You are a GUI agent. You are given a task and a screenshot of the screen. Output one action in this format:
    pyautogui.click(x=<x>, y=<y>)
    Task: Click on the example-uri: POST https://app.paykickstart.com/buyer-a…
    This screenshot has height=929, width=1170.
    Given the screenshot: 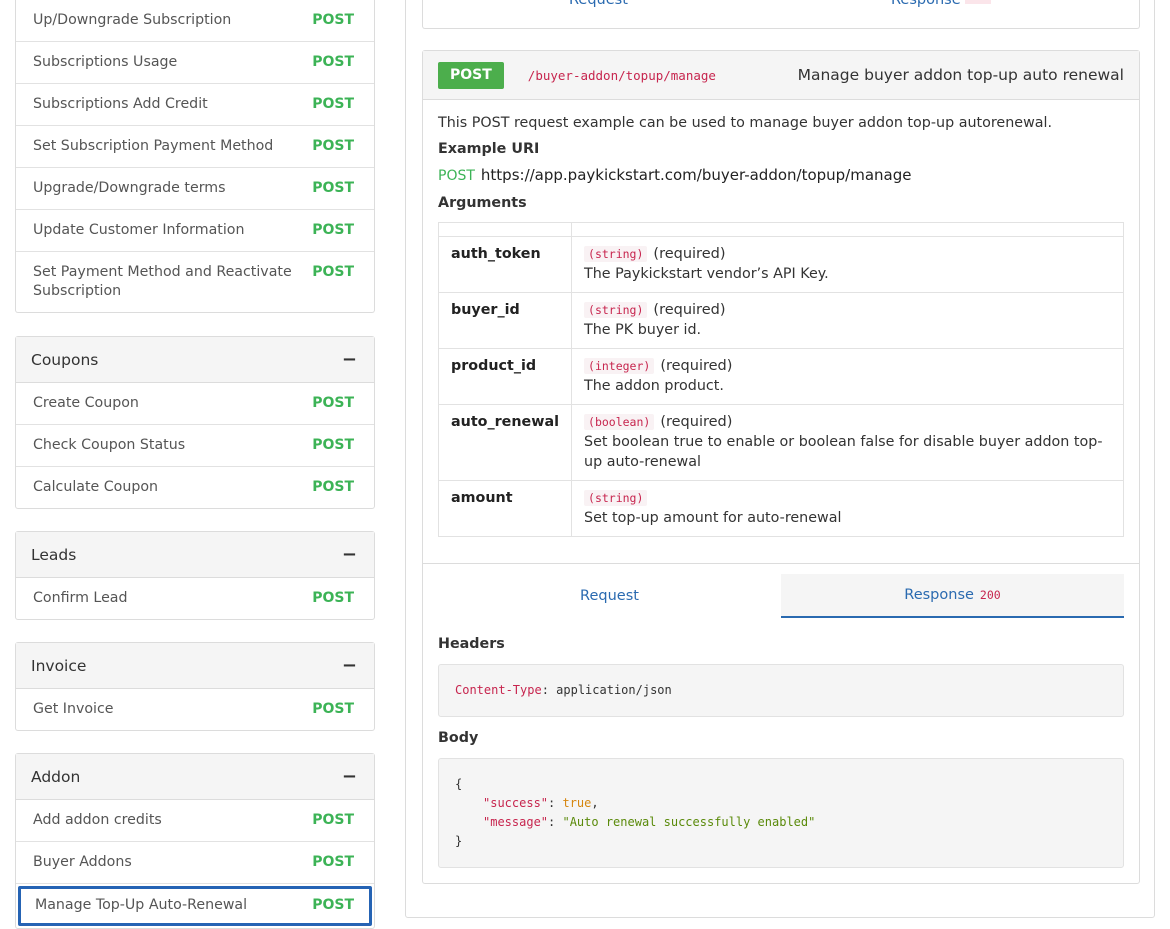 What is the action you would take?
    pyautogui.click(x=781, y=175)
    